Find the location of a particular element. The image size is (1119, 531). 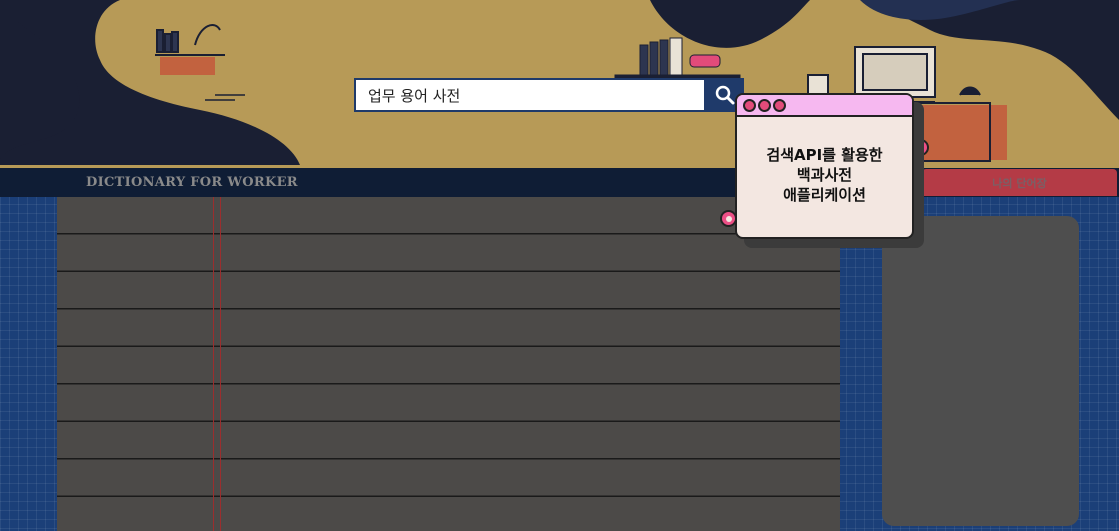

search-field is located at coordinates (530, 95).